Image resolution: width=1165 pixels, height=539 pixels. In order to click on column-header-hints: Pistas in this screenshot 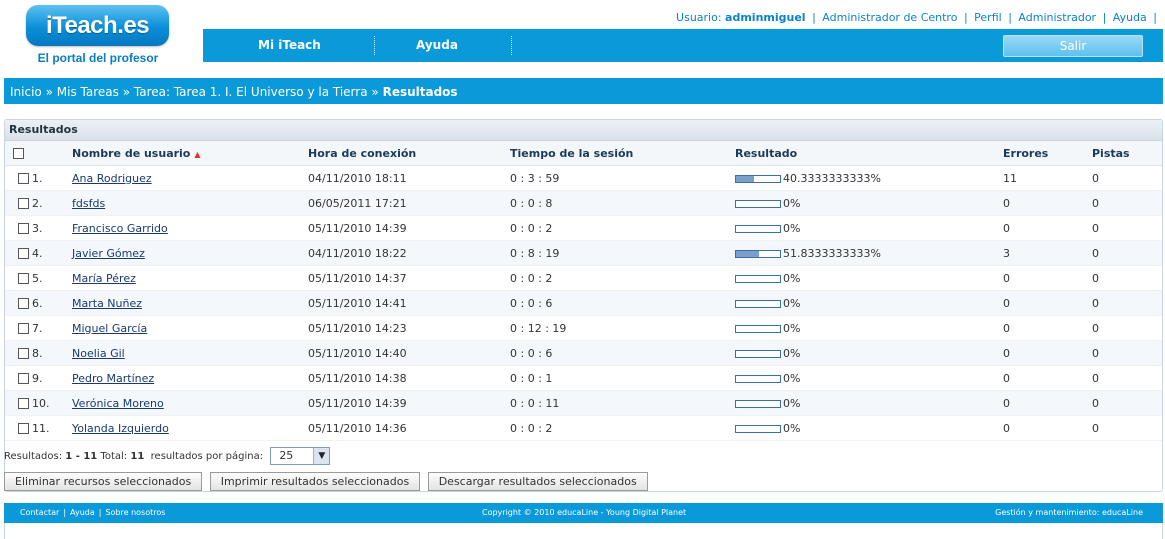, I will do `click(1127, 153)`.